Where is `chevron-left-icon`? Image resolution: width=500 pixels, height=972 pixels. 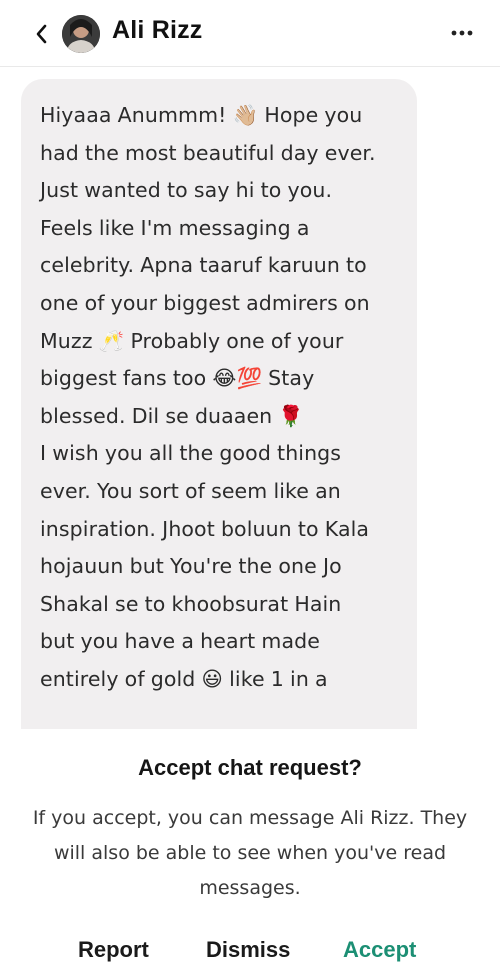
chevron-left-icon is located at coordinates (41, 34).